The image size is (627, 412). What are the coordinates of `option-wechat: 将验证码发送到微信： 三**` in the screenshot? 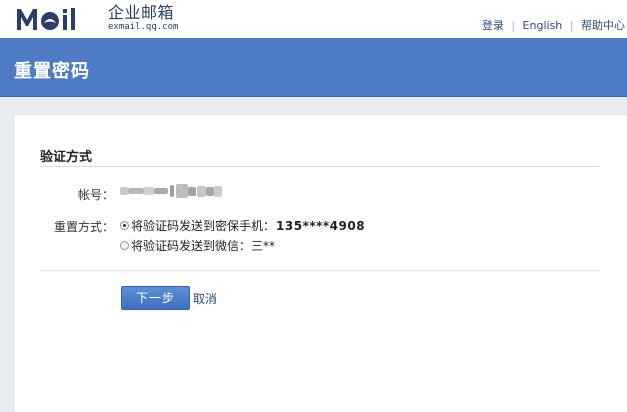 It's located at (197, 245).